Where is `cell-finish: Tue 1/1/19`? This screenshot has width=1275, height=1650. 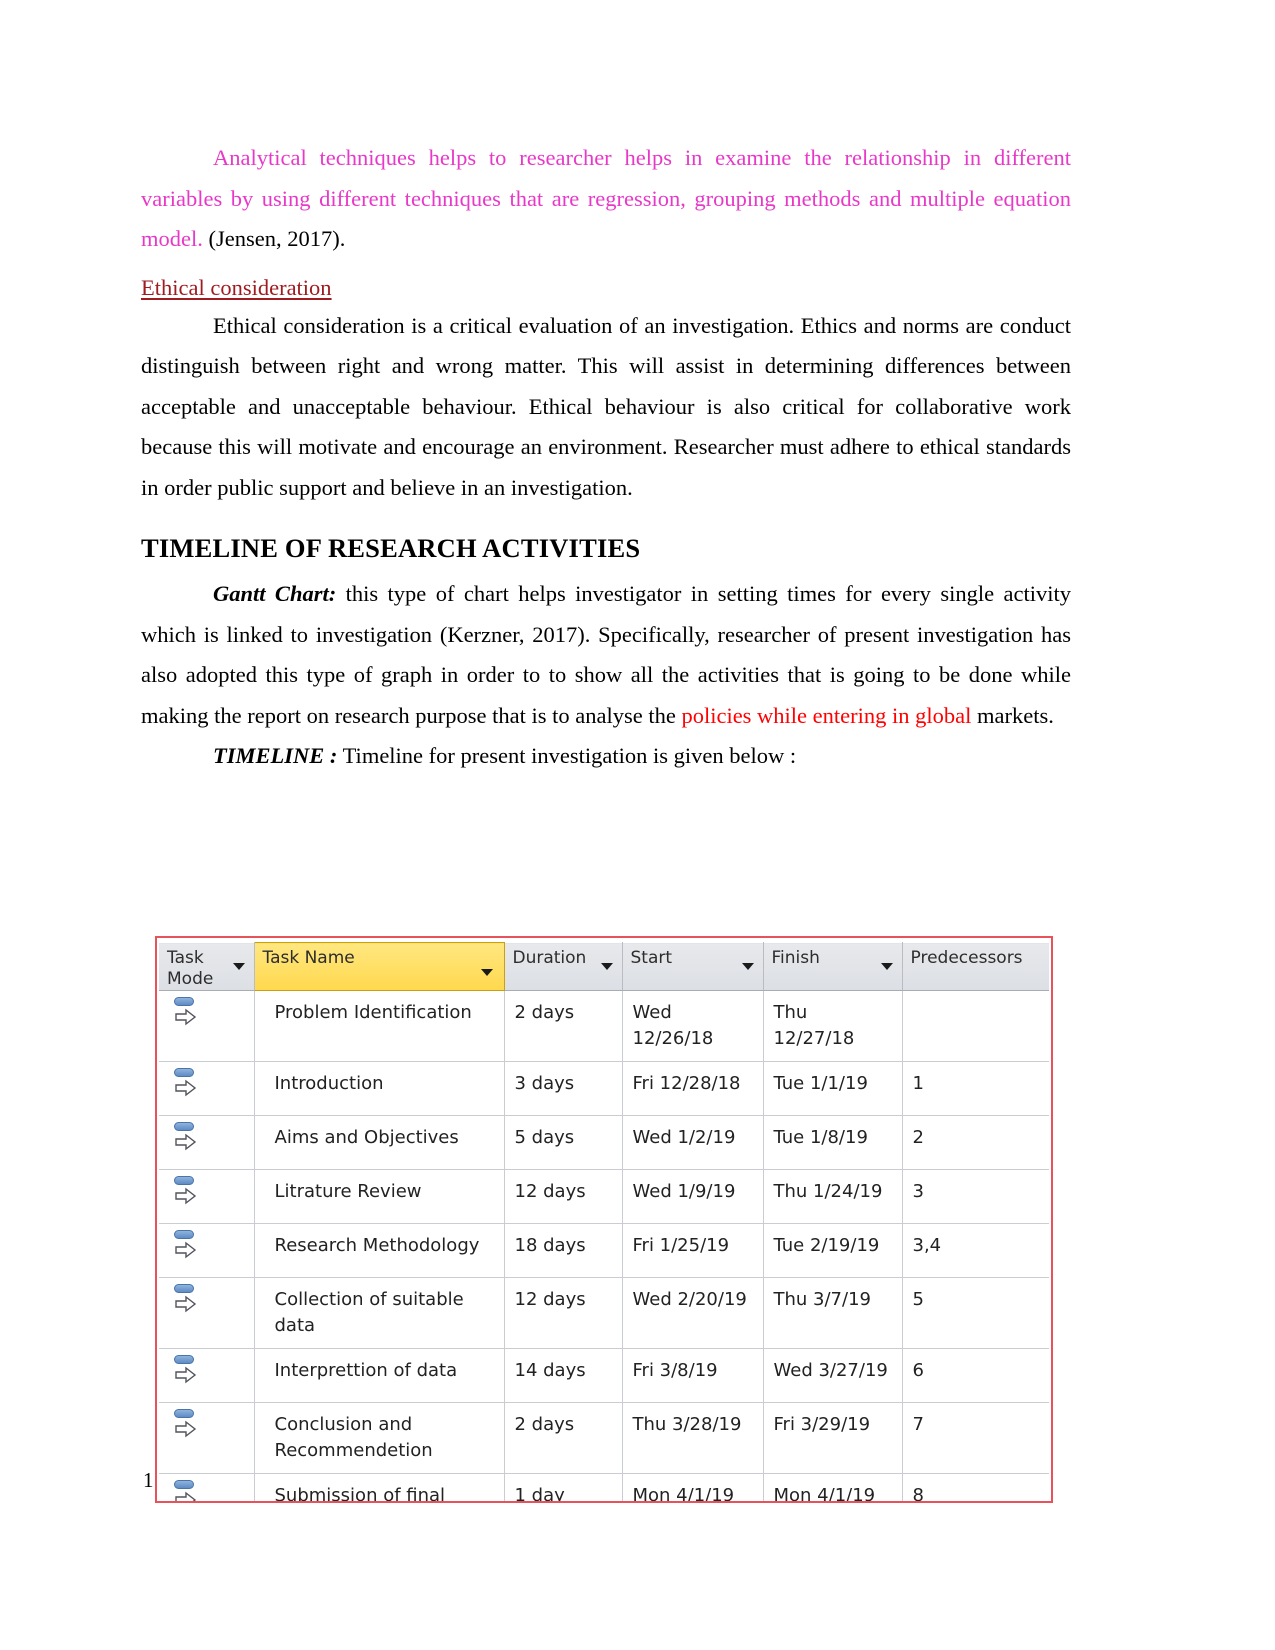
cell-finish: Tue 1/1/19 is located at coordinates (833, 1088).